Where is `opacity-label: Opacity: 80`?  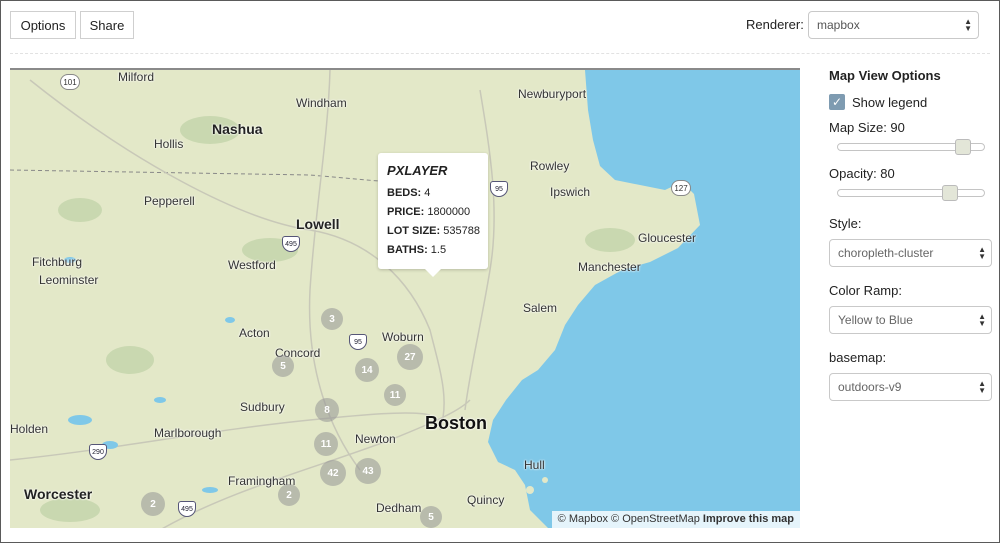
opacity-label: Opacity: 80 is located at coordinates (862, 173).